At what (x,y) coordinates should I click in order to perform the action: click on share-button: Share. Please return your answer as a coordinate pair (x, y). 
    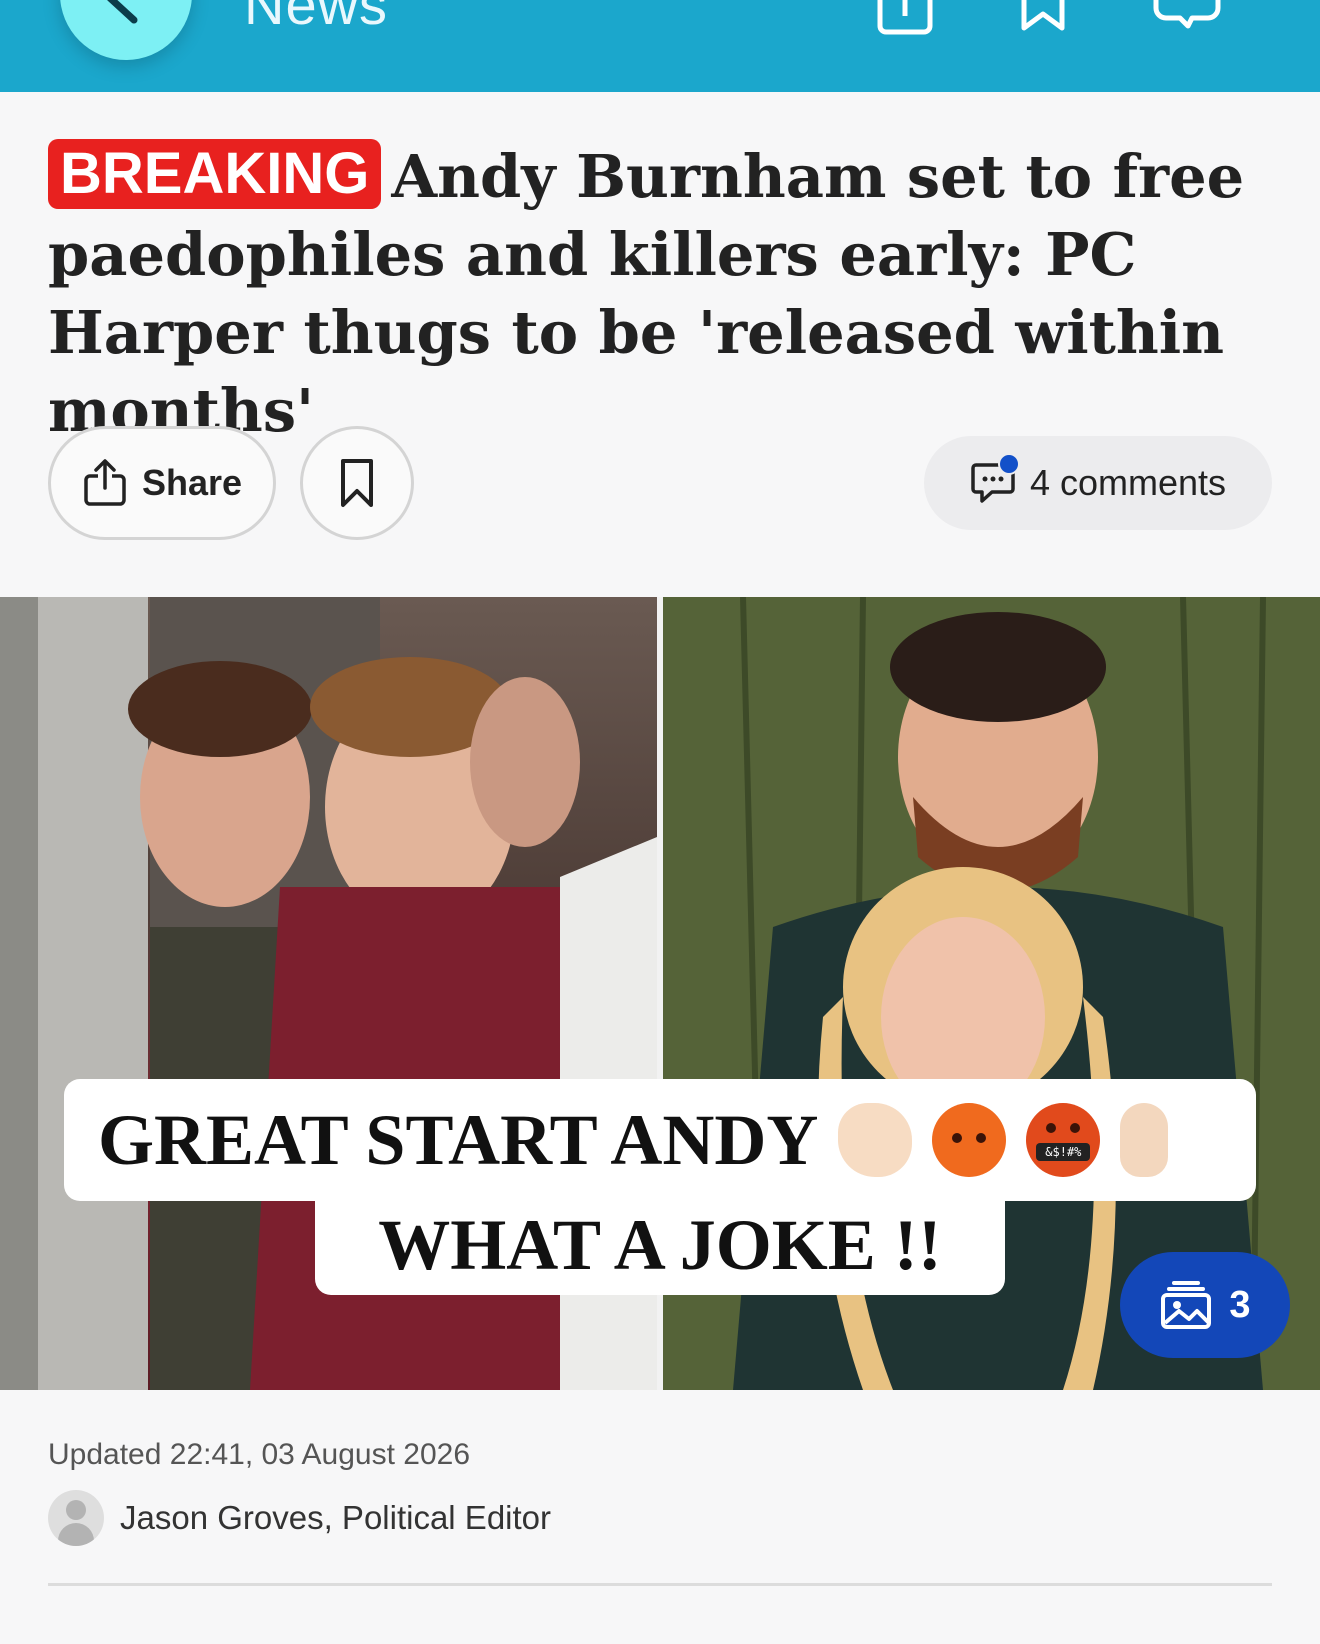
    Looking at the image, I should click on (162, 483).